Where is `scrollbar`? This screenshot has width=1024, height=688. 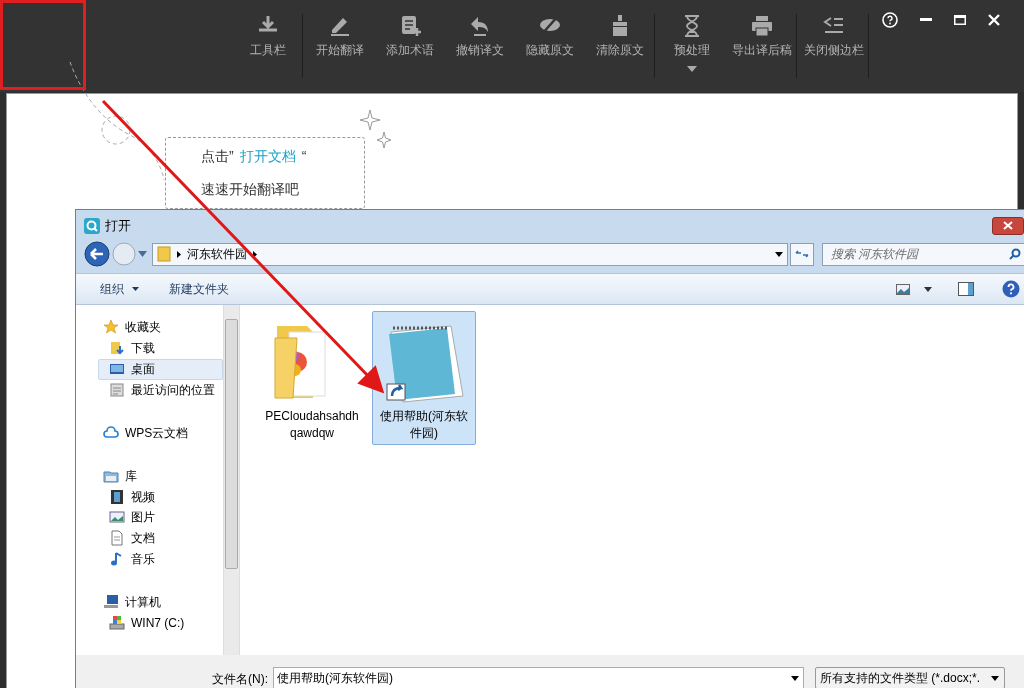 scrollbar is located at coordinates (231, 480).